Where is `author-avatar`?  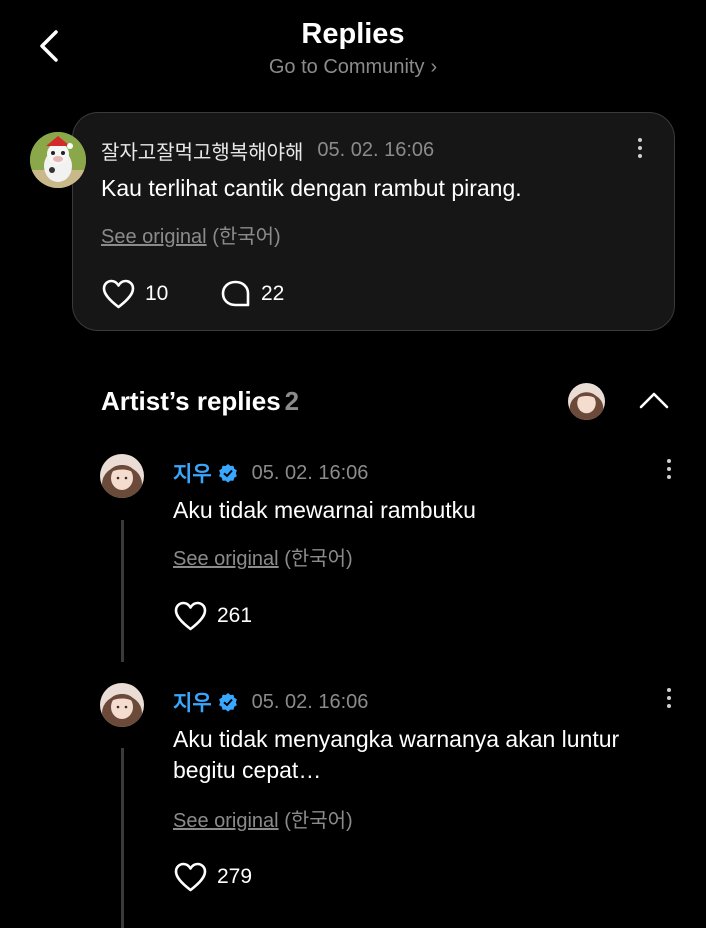 author-avatar is located at coordinates (58, 160).